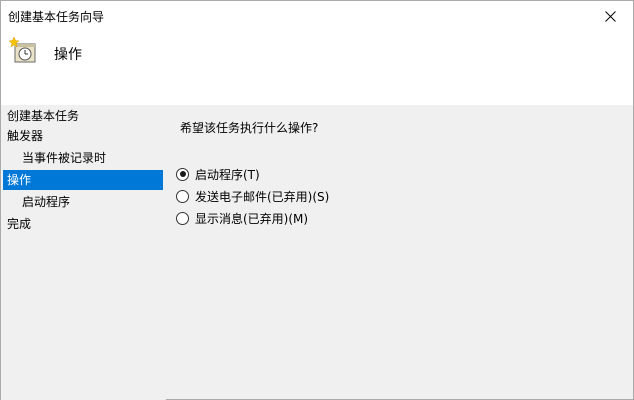 The width and height of the screenshot is (634, 400). What do you see at coordinates (83, 116) in the screenshot?
I see `sidebar-item-create-basic-task: 创建基本任务` at bounding box center [83, 116].